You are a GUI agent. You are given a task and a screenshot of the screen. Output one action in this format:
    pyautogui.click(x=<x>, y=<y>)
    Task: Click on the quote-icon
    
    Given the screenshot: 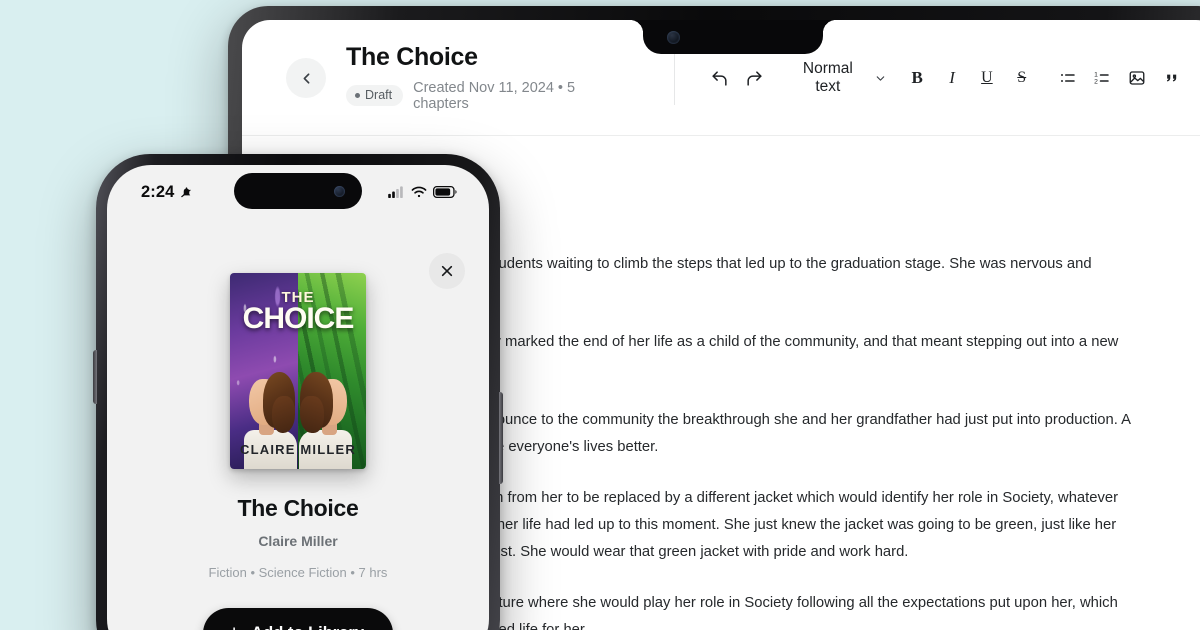 What is the action you would take?
    pyautogui.click(x=1172, y=78)
    